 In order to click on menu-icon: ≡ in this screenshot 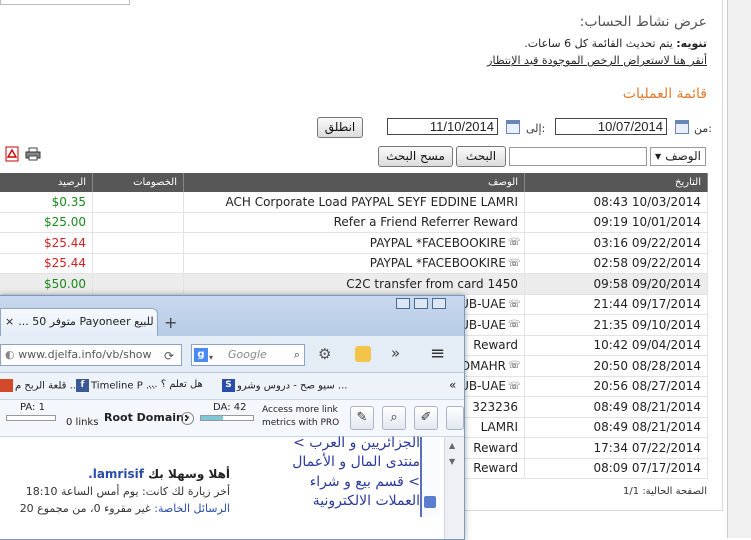, I will do `click(437, 353)`.